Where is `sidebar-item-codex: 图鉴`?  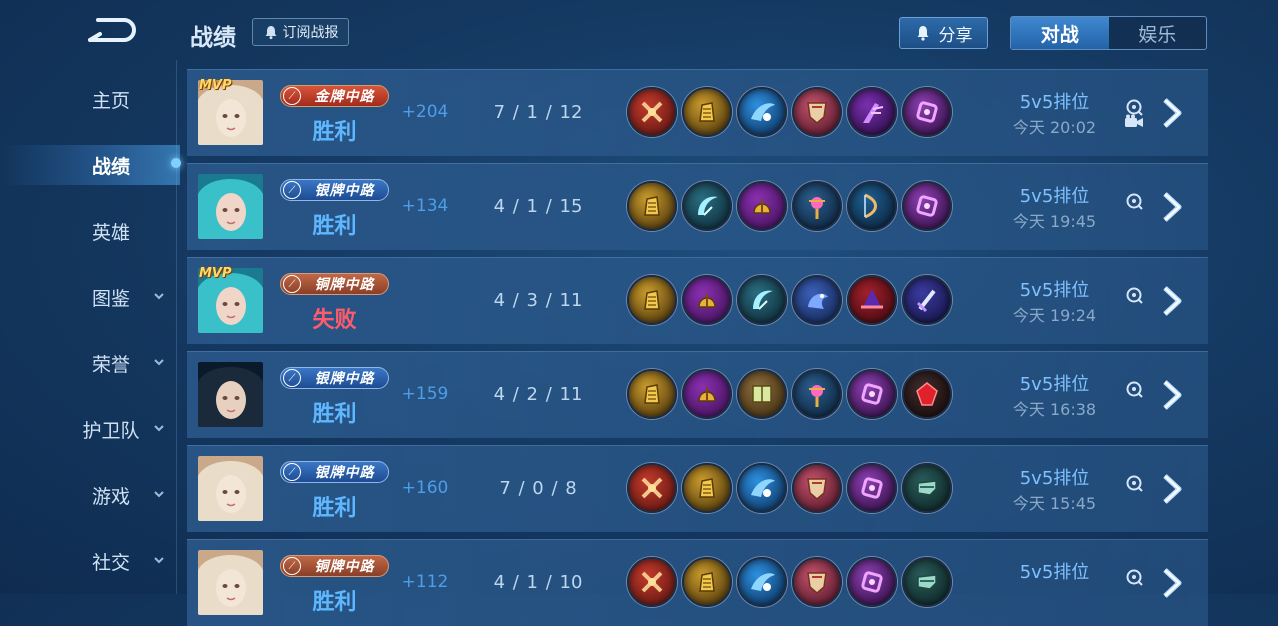 sidebar-item-codex: 图鉴 is located at coordinates (90, 297).